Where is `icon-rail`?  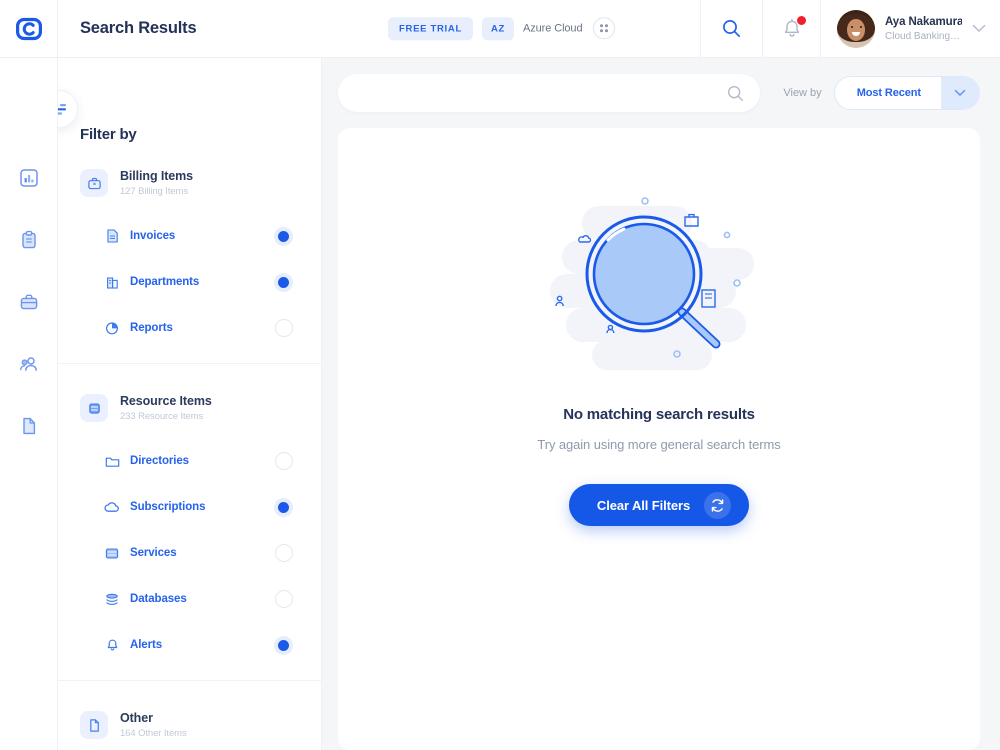
icon-rail is located at coordinates (29, 404).